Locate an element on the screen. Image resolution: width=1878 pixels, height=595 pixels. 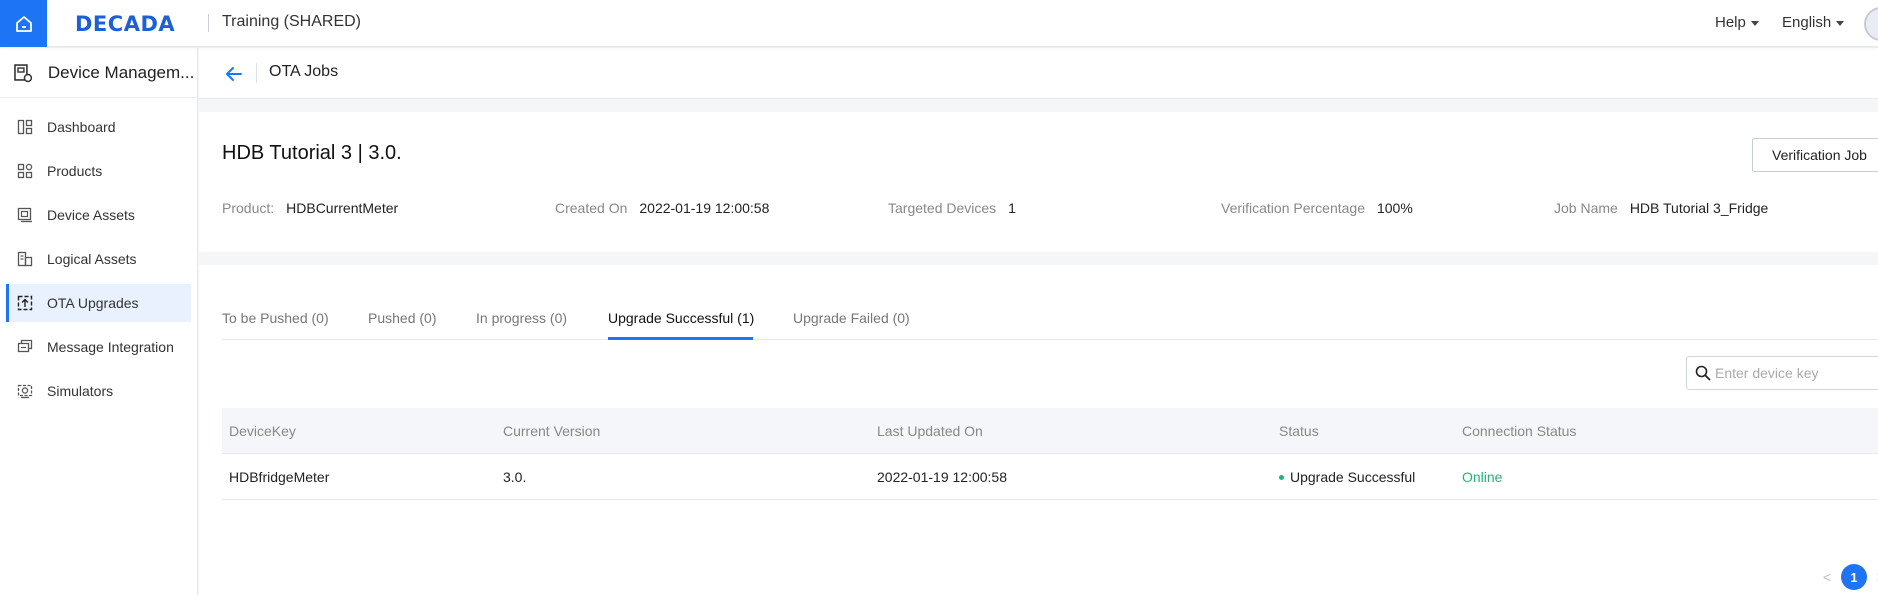
meta-value: 100% is located at coordinates (1394, 208).